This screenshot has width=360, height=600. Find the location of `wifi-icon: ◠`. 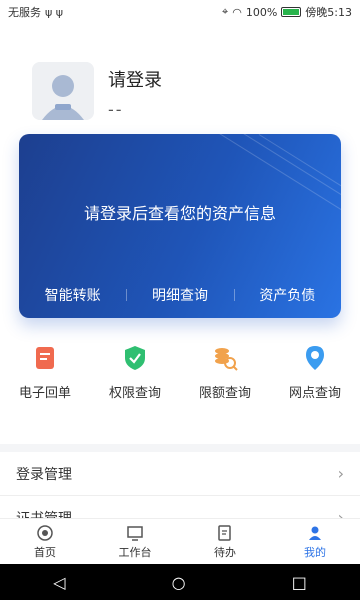

wifi-icon: ◠ is located at coordinates (237, 12).